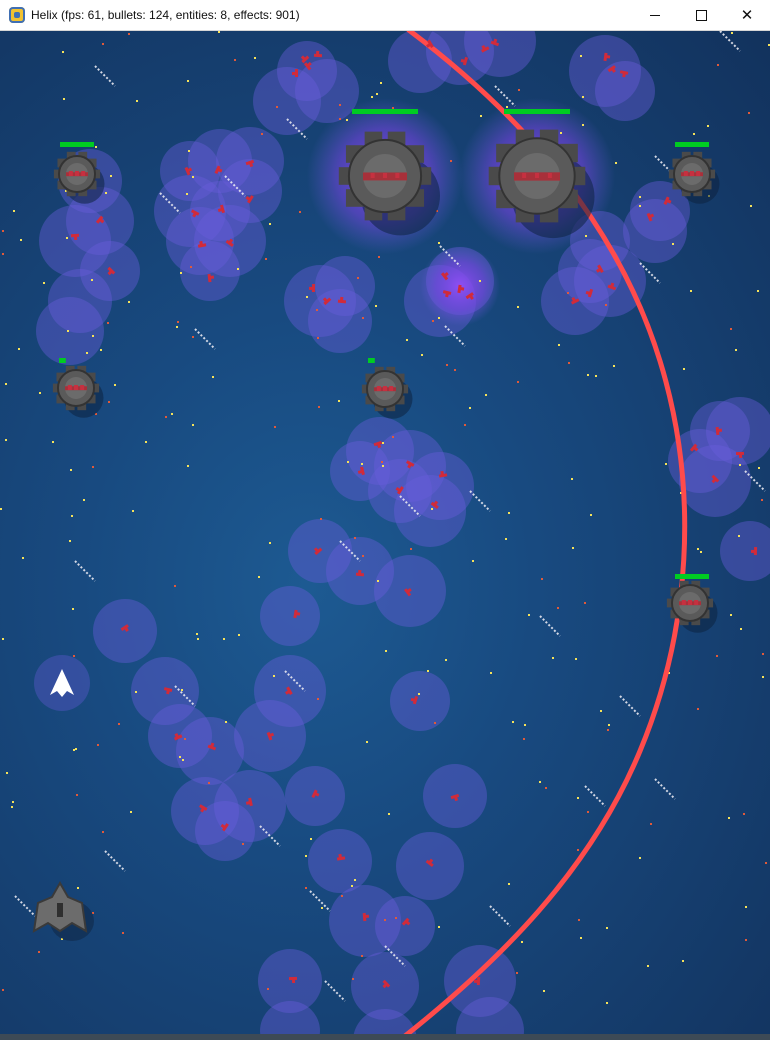 This screenshot has height=1040, width=770. Describe the element at coordinates (655, 15) in the screenshot. I see `minimize-button` at that location.